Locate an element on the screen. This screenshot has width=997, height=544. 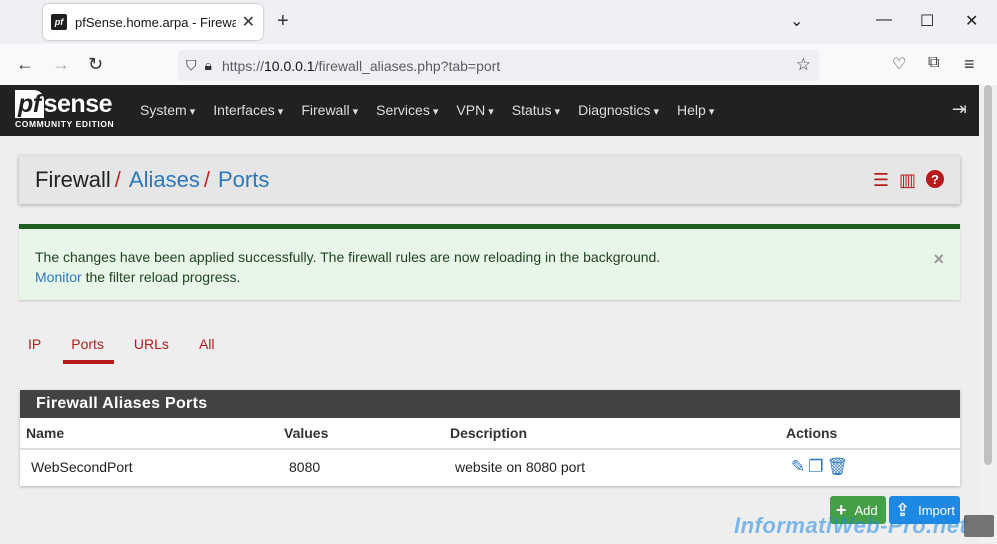
monitor-link: Monitor is located at coordinates (58, 277).